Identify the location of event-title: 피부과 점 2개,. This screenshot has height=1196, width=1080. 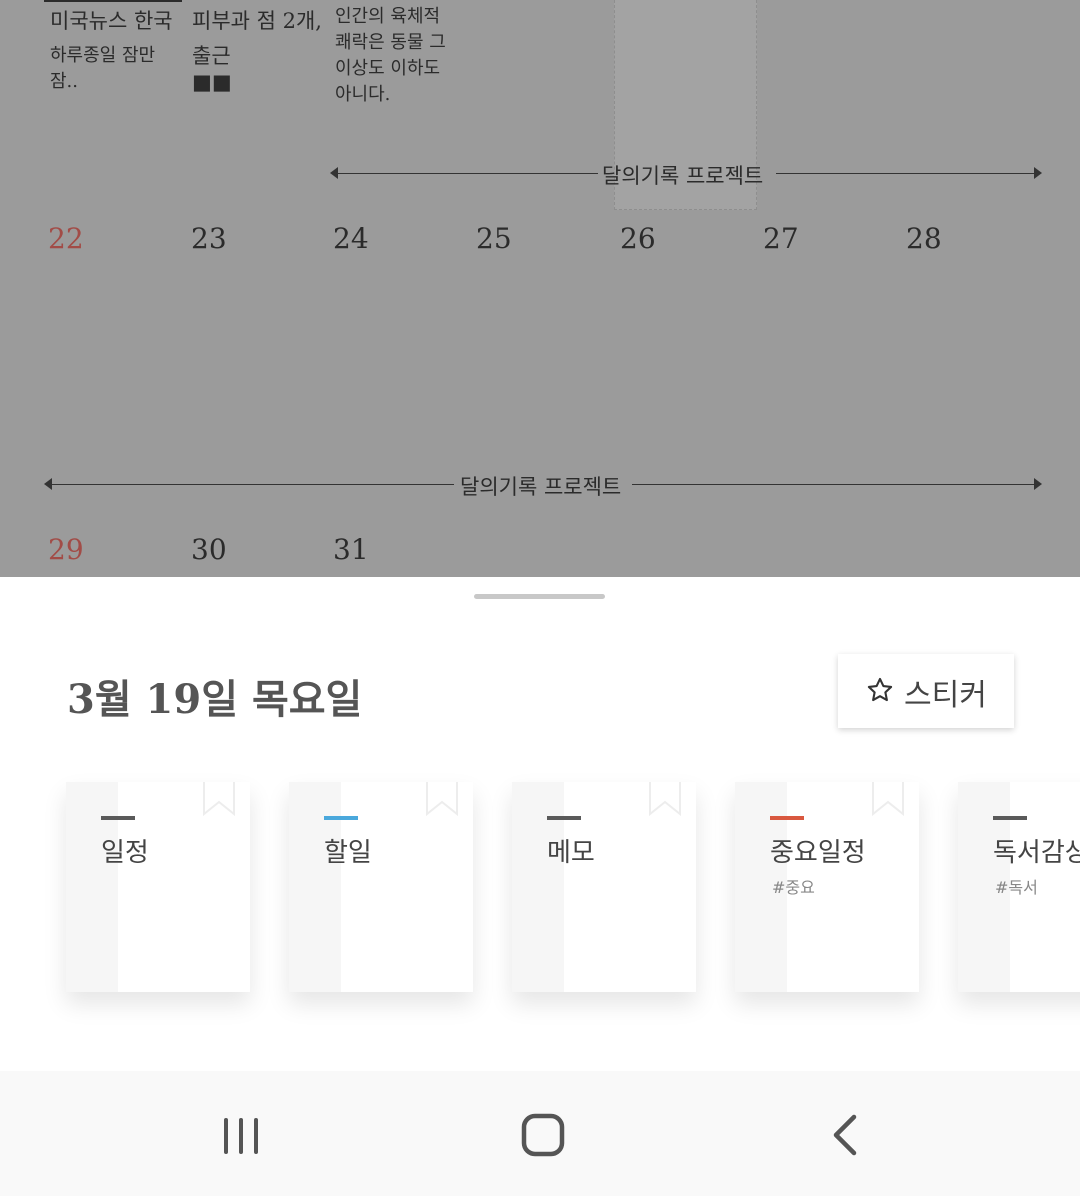
(257, 20).